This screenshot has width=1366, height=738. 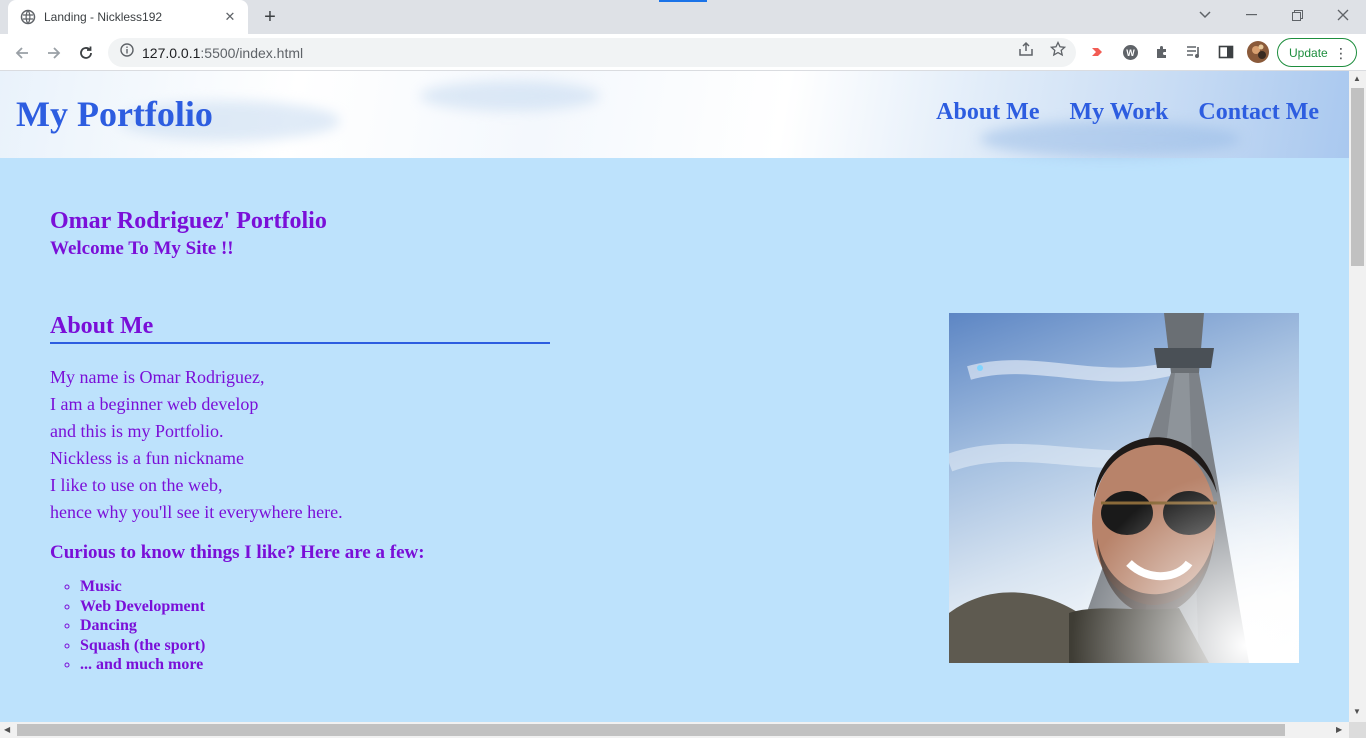 What do you see at coordinates (114, 114) in the screenshot?
I see `site-logo: My Portfolio` at bounding box center [114, 114].